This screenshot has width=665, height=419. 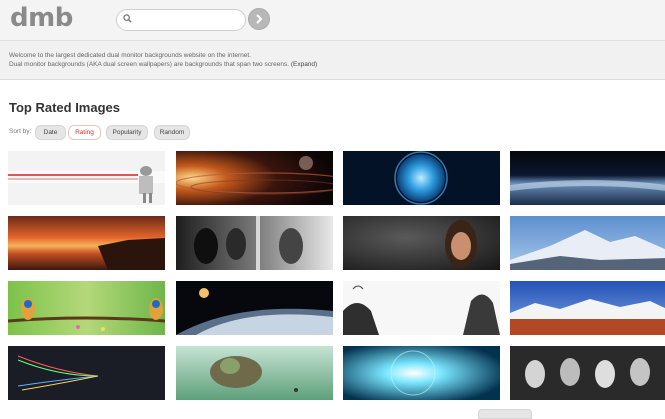 What do you see at coordinates (332, 20) in the screenshot?
I see `site-header: dmb` at bounding box center [332, 20].